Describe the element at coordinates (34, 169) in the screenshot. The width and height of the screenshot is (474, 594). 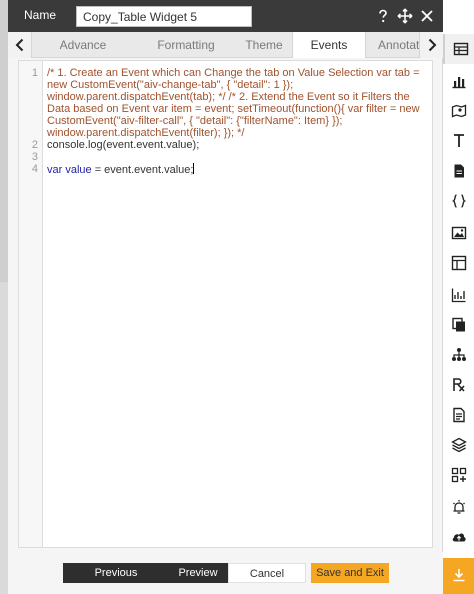
I see `line-number: 4` at that location.